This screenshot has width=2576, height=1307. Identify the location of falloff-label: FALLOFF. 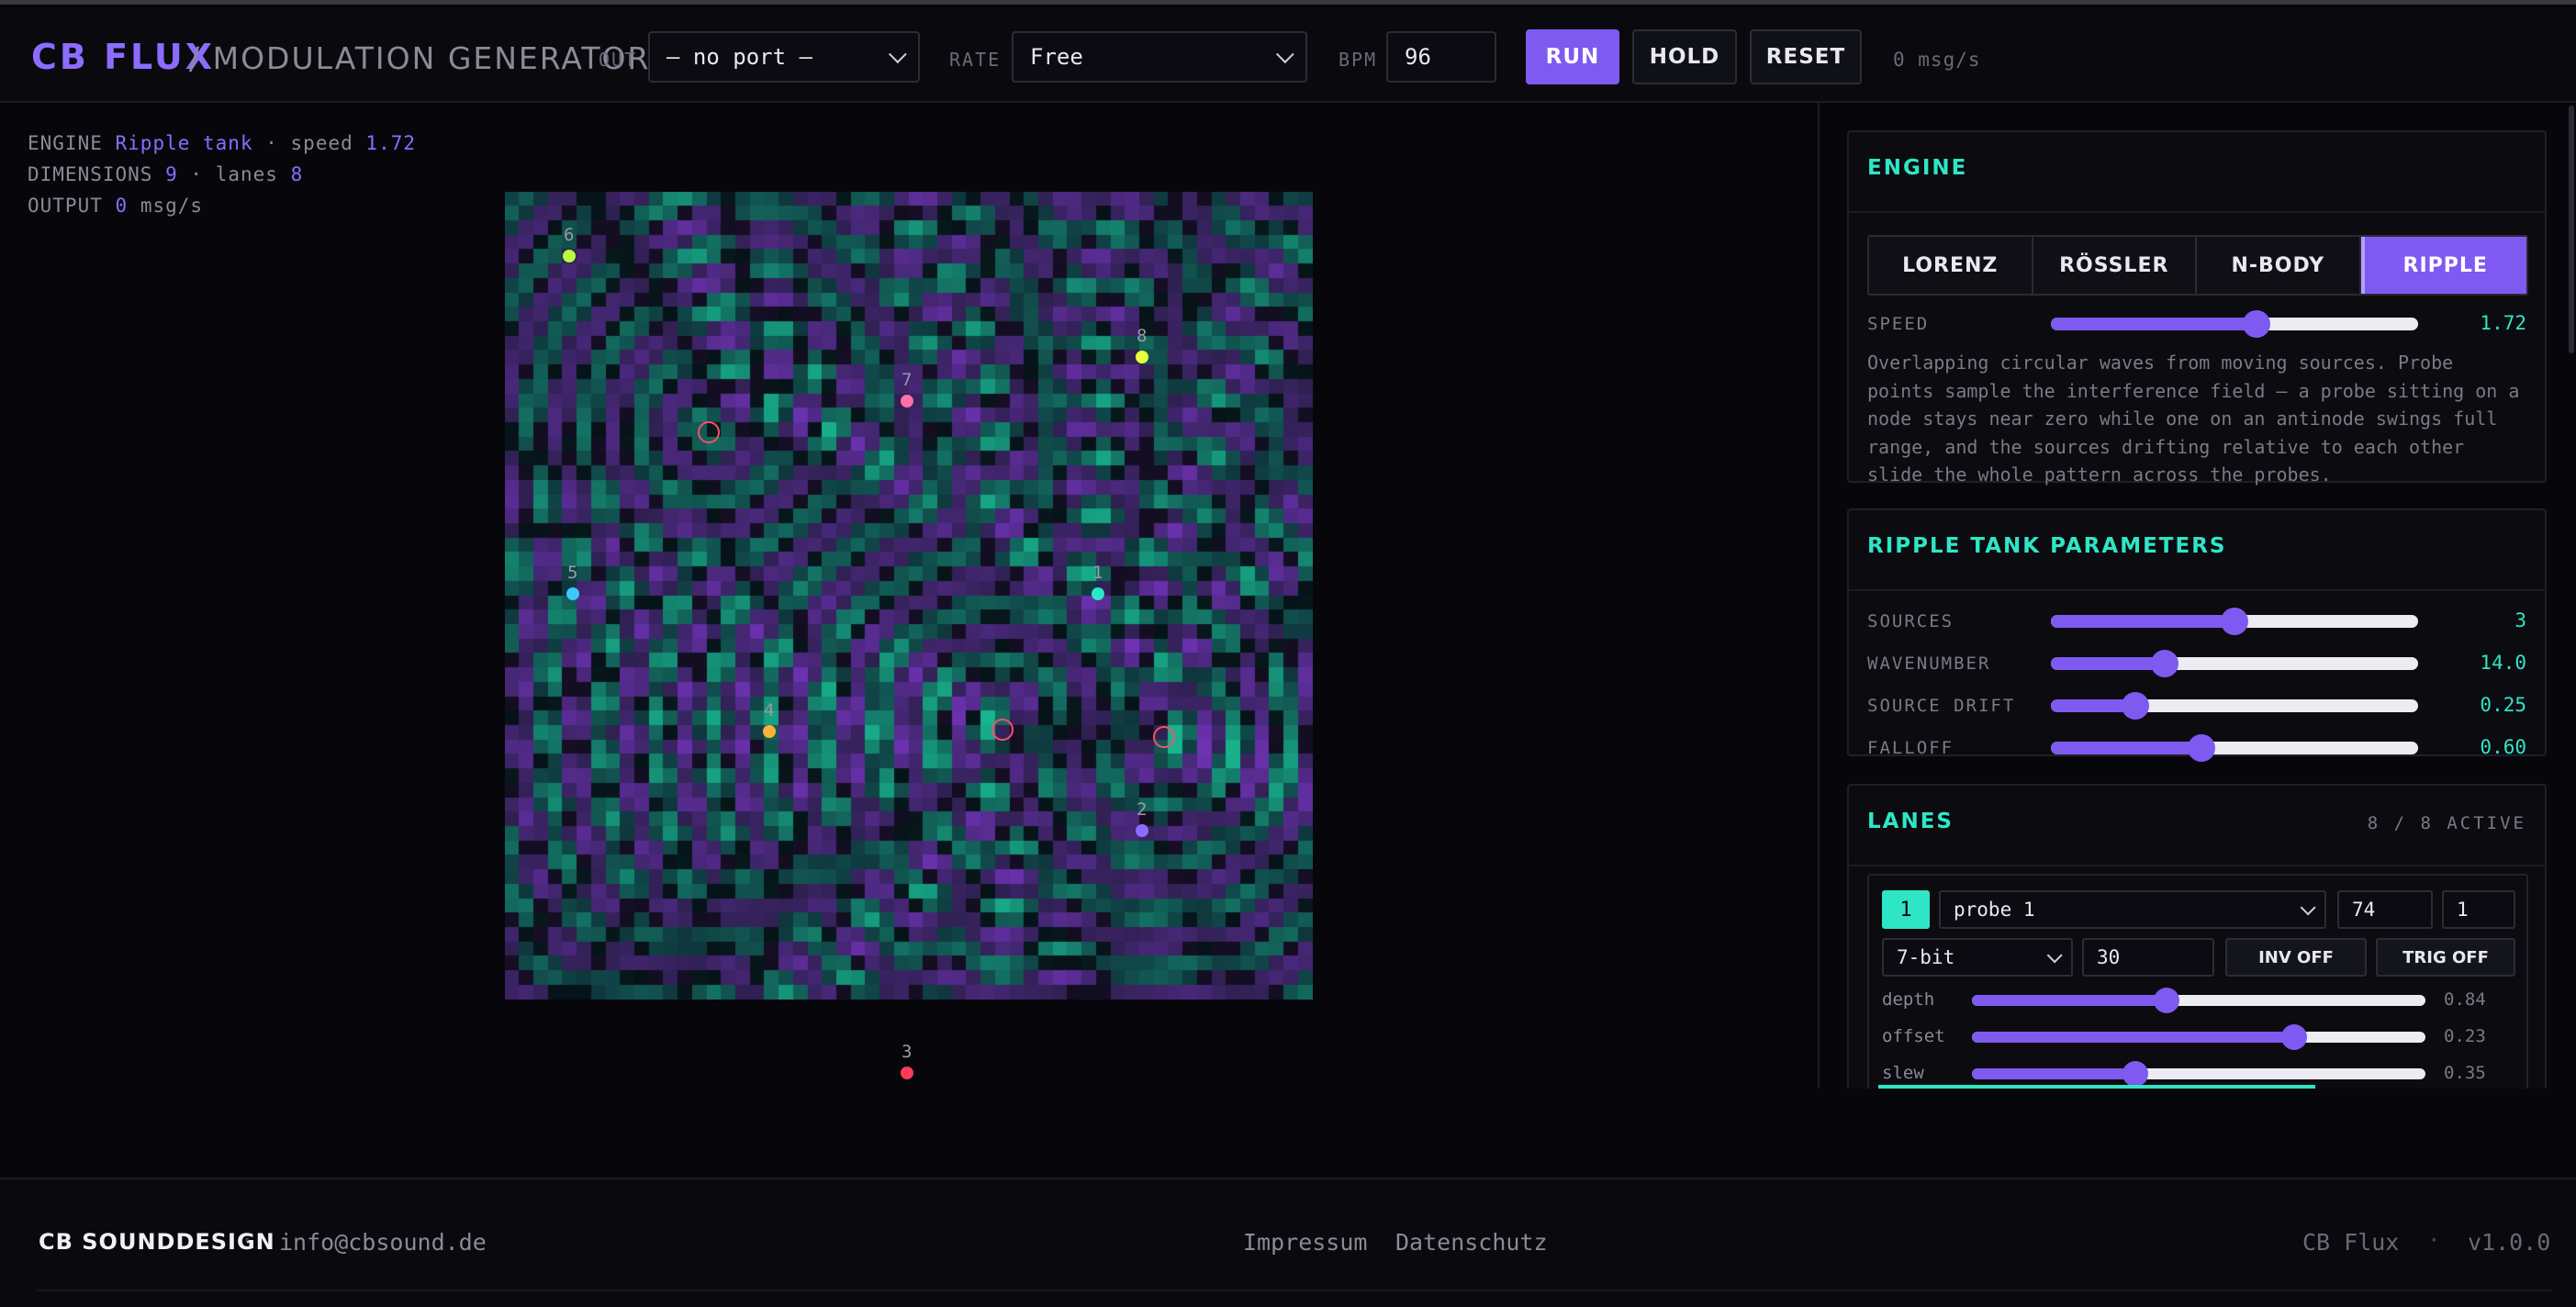
(1910, 748).